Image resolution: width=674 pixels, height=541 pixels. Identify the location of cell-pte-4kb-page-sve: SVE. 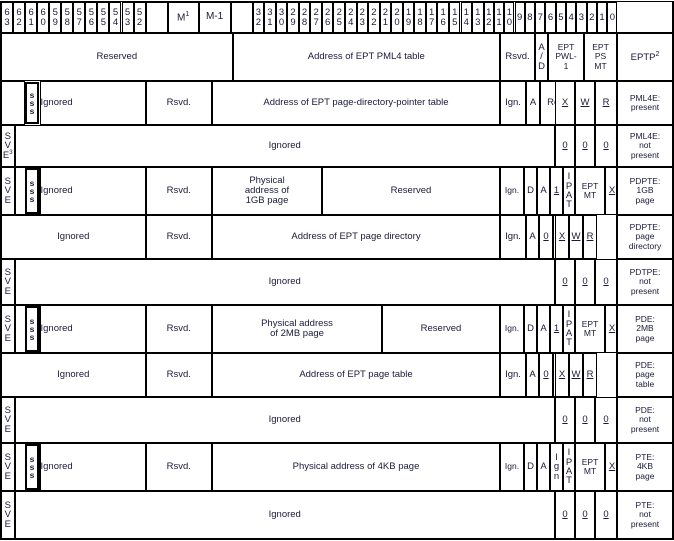
(8, 467).